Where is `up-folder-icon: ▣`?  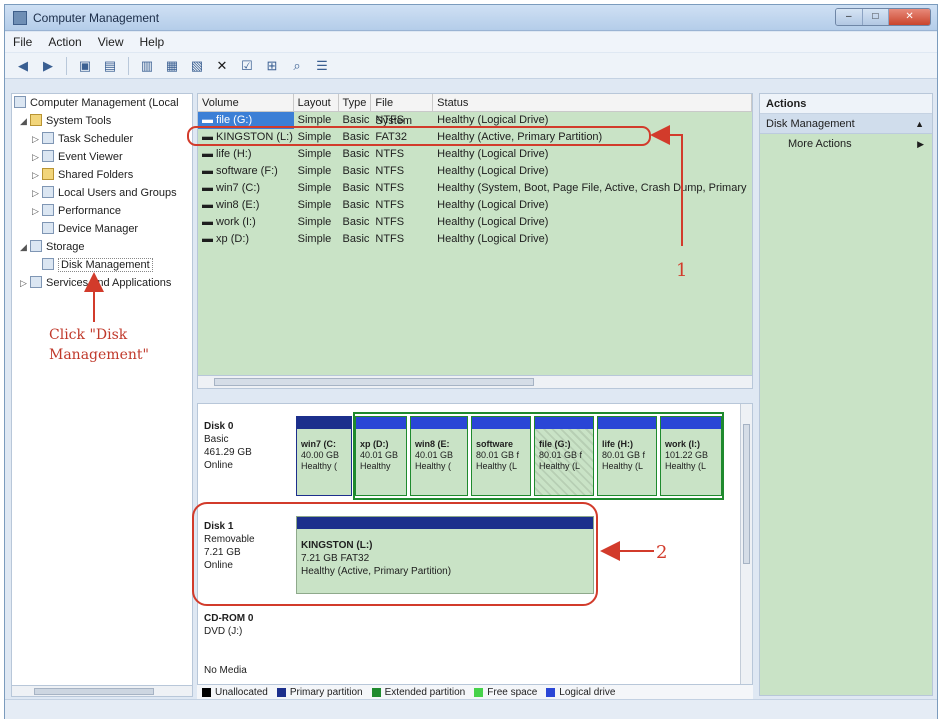 up-folder-icon: ▣ is located at coordinates (85, 66).